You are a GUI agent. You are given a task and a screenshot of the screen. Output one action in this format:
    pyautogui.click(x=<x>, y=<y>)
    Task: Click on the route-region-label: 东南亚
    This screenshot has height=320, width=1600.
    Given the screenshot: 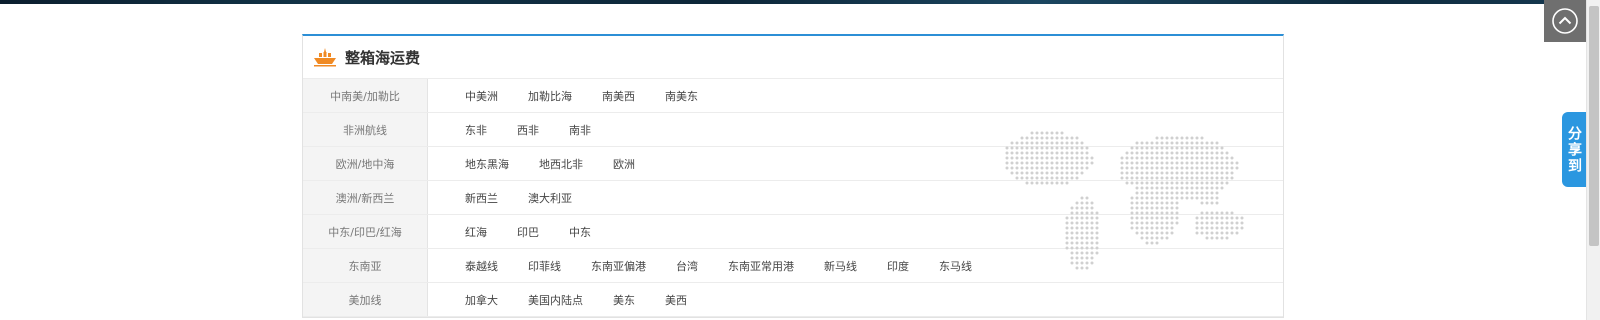 What is the action you would take?
    pyautogui.click(x=365, y=265)
    